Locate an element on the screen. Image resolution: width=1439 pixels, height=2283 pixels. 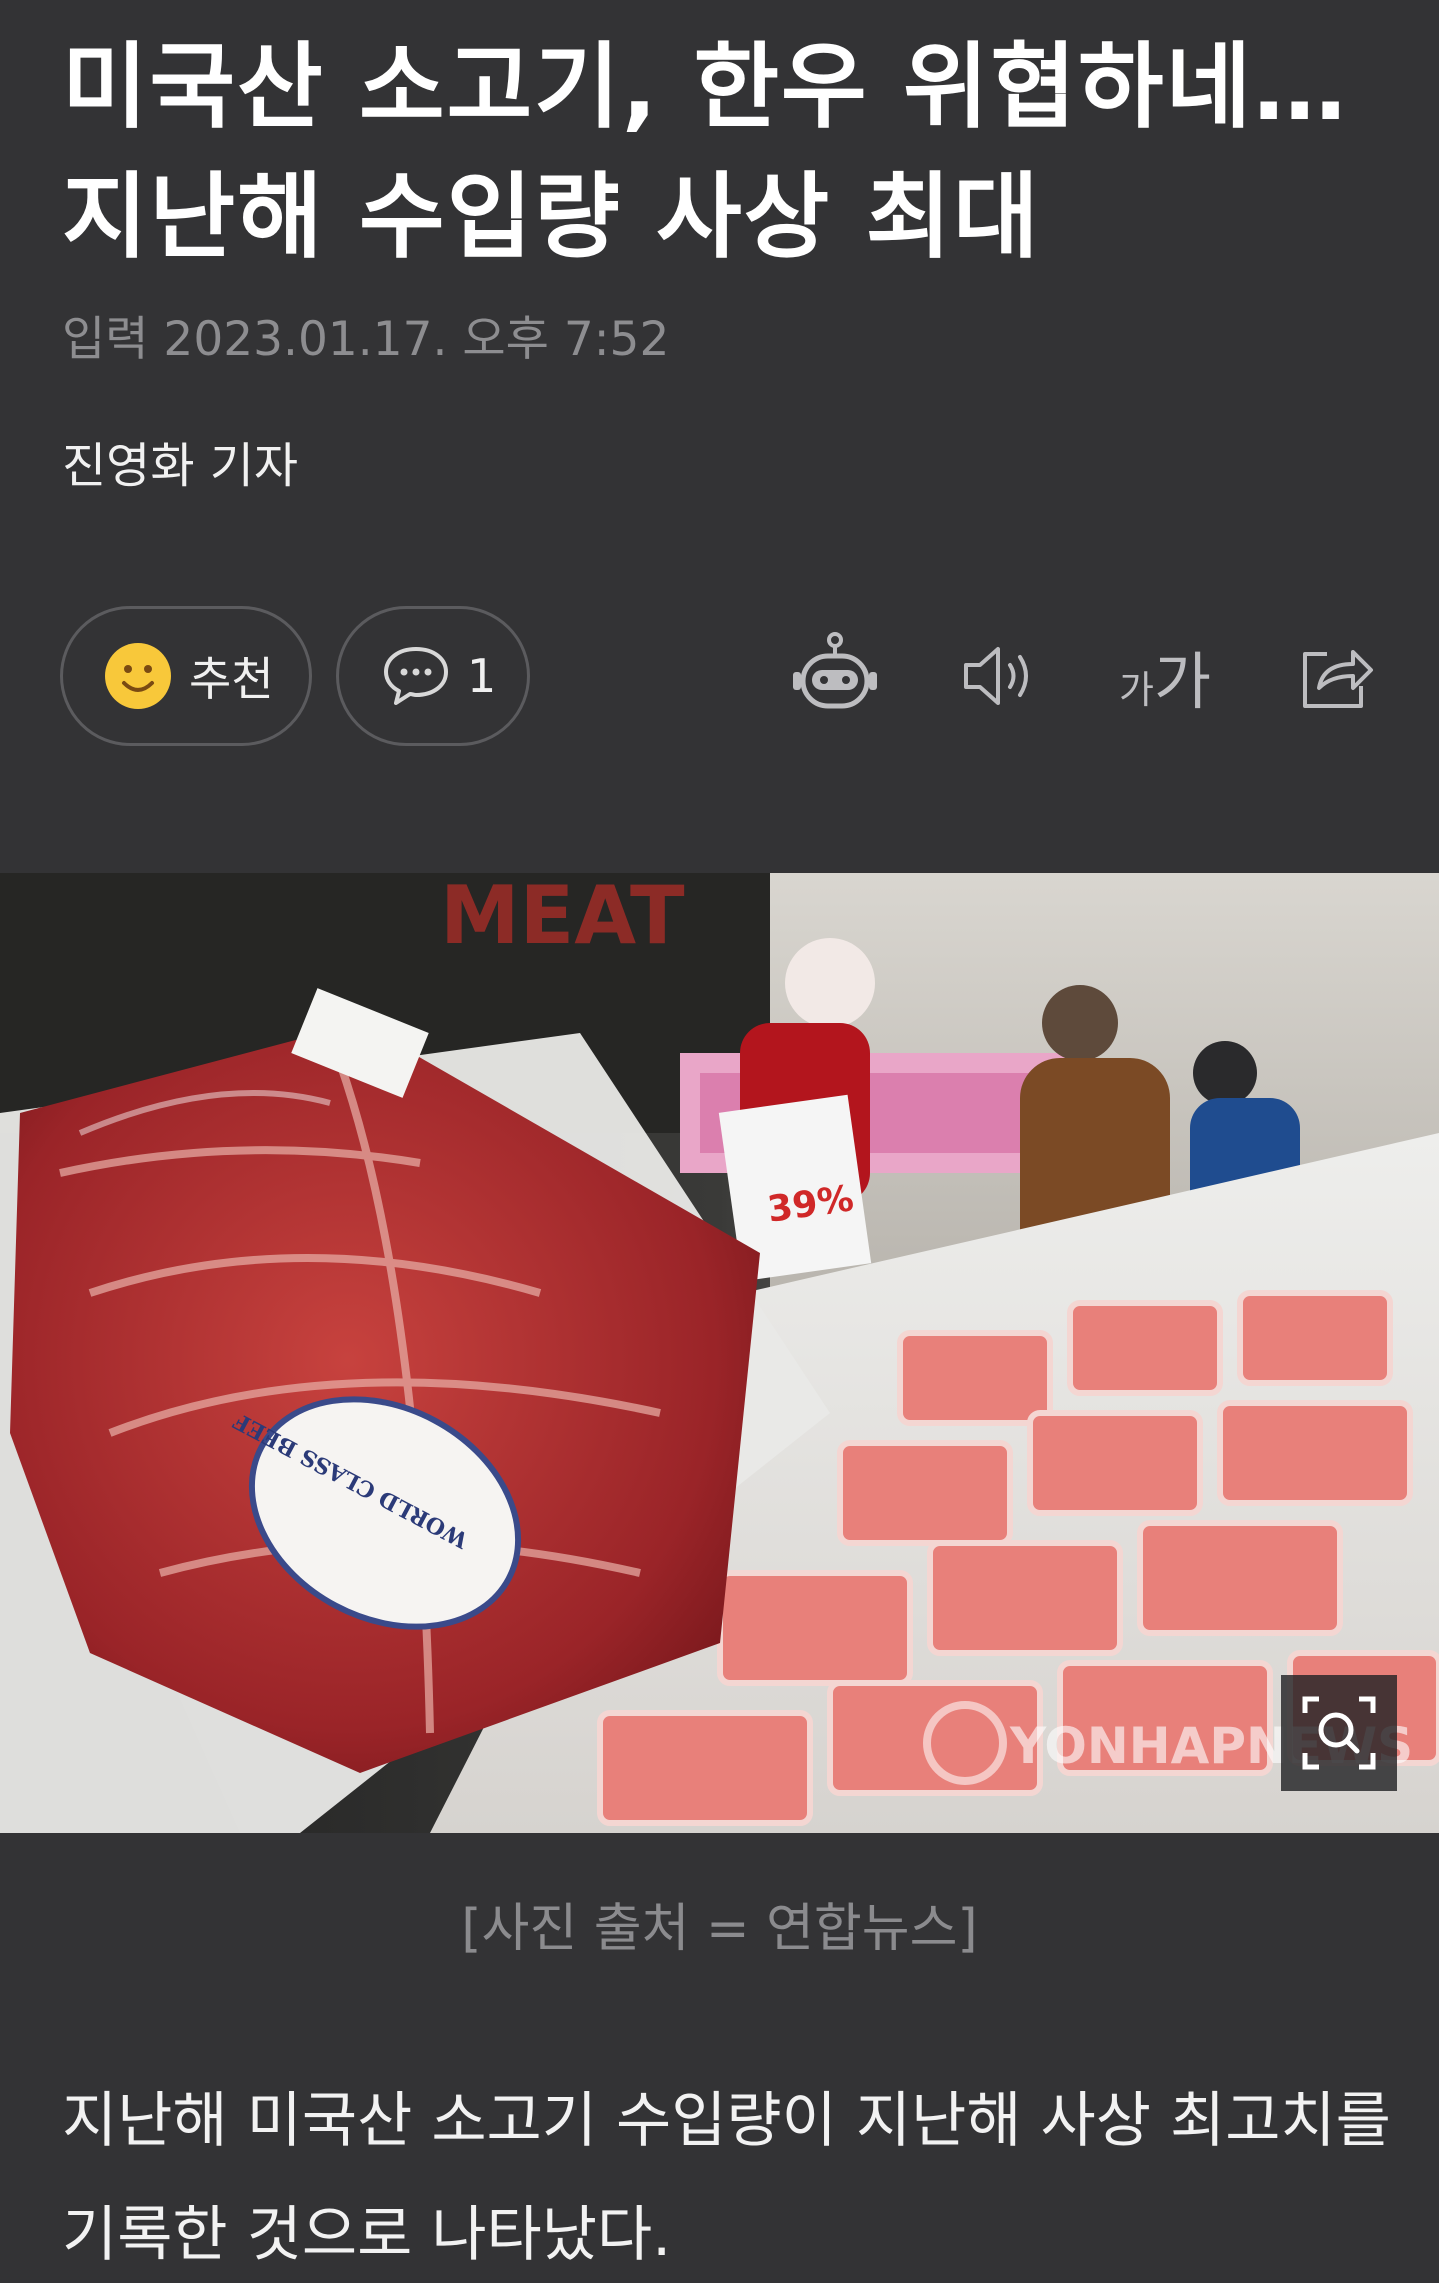
share-button is located at coordinates (1336, 676).